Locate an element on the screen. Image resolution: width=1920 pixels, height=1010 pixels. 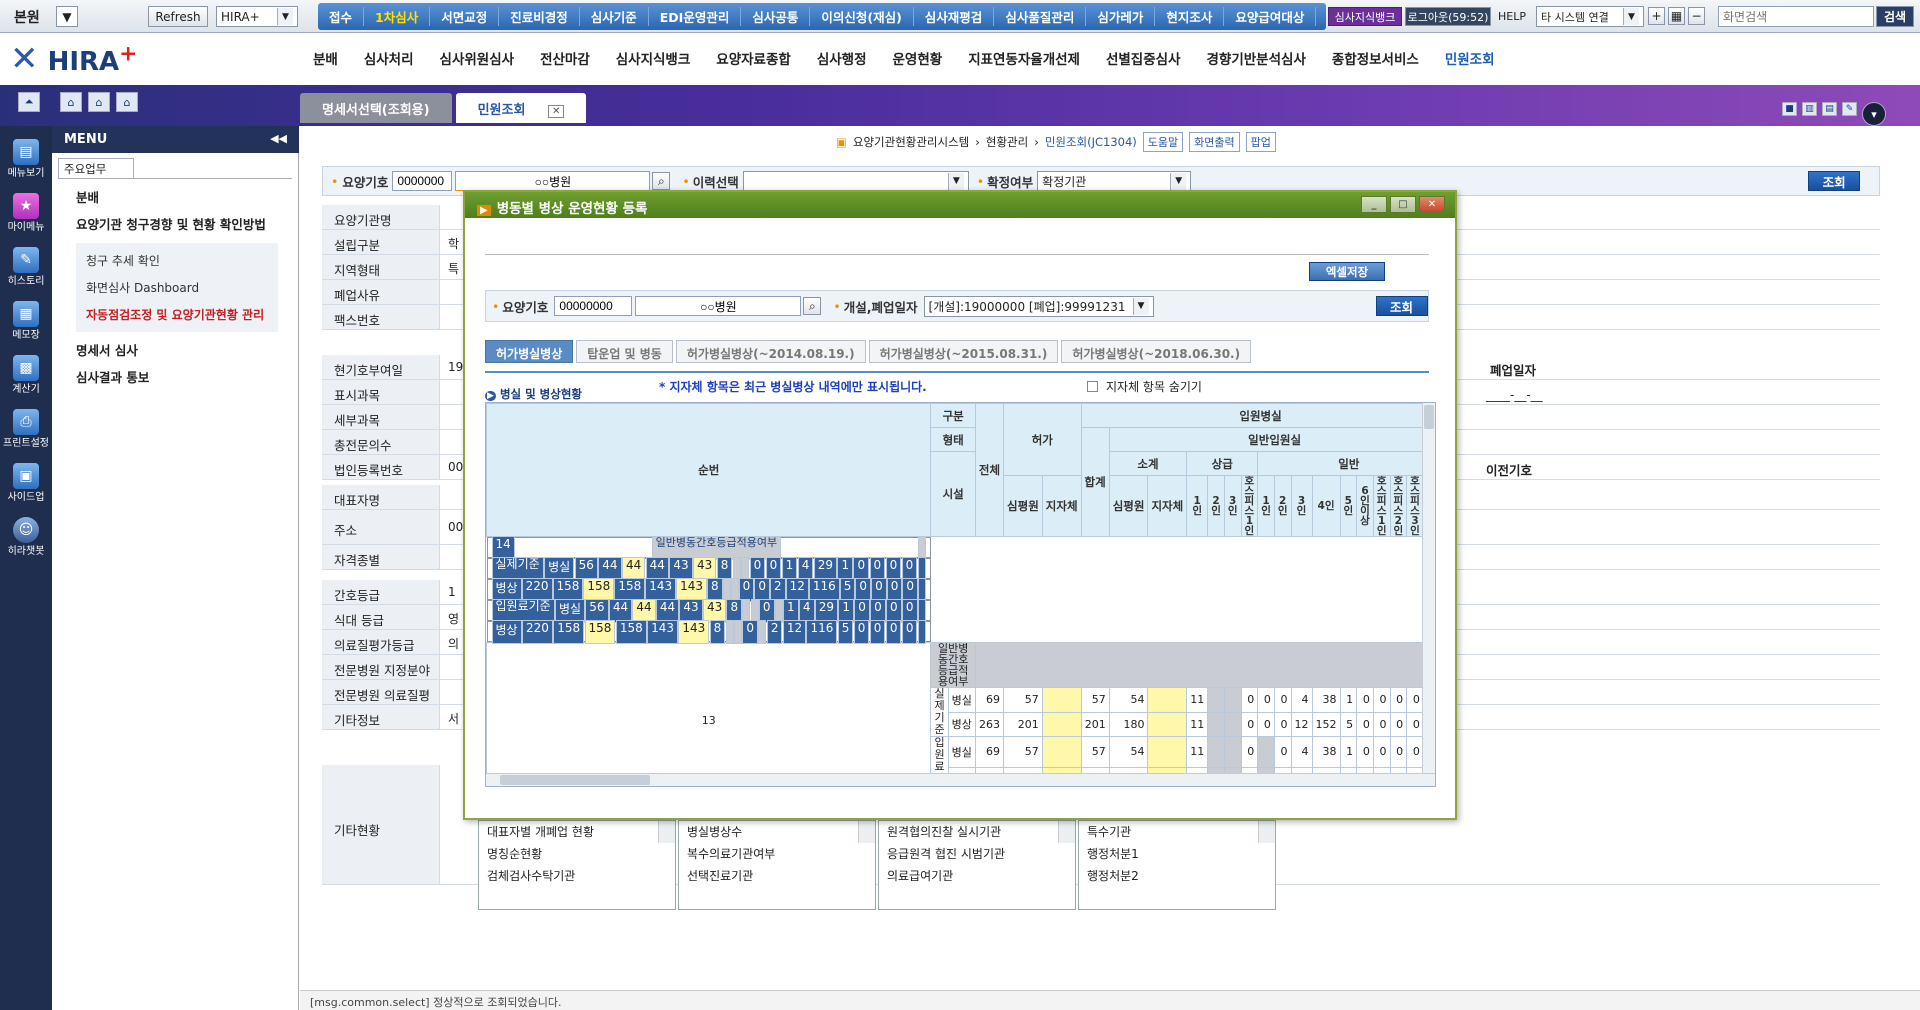
search-icon: ⌕ is located at coordinates (661, 181).